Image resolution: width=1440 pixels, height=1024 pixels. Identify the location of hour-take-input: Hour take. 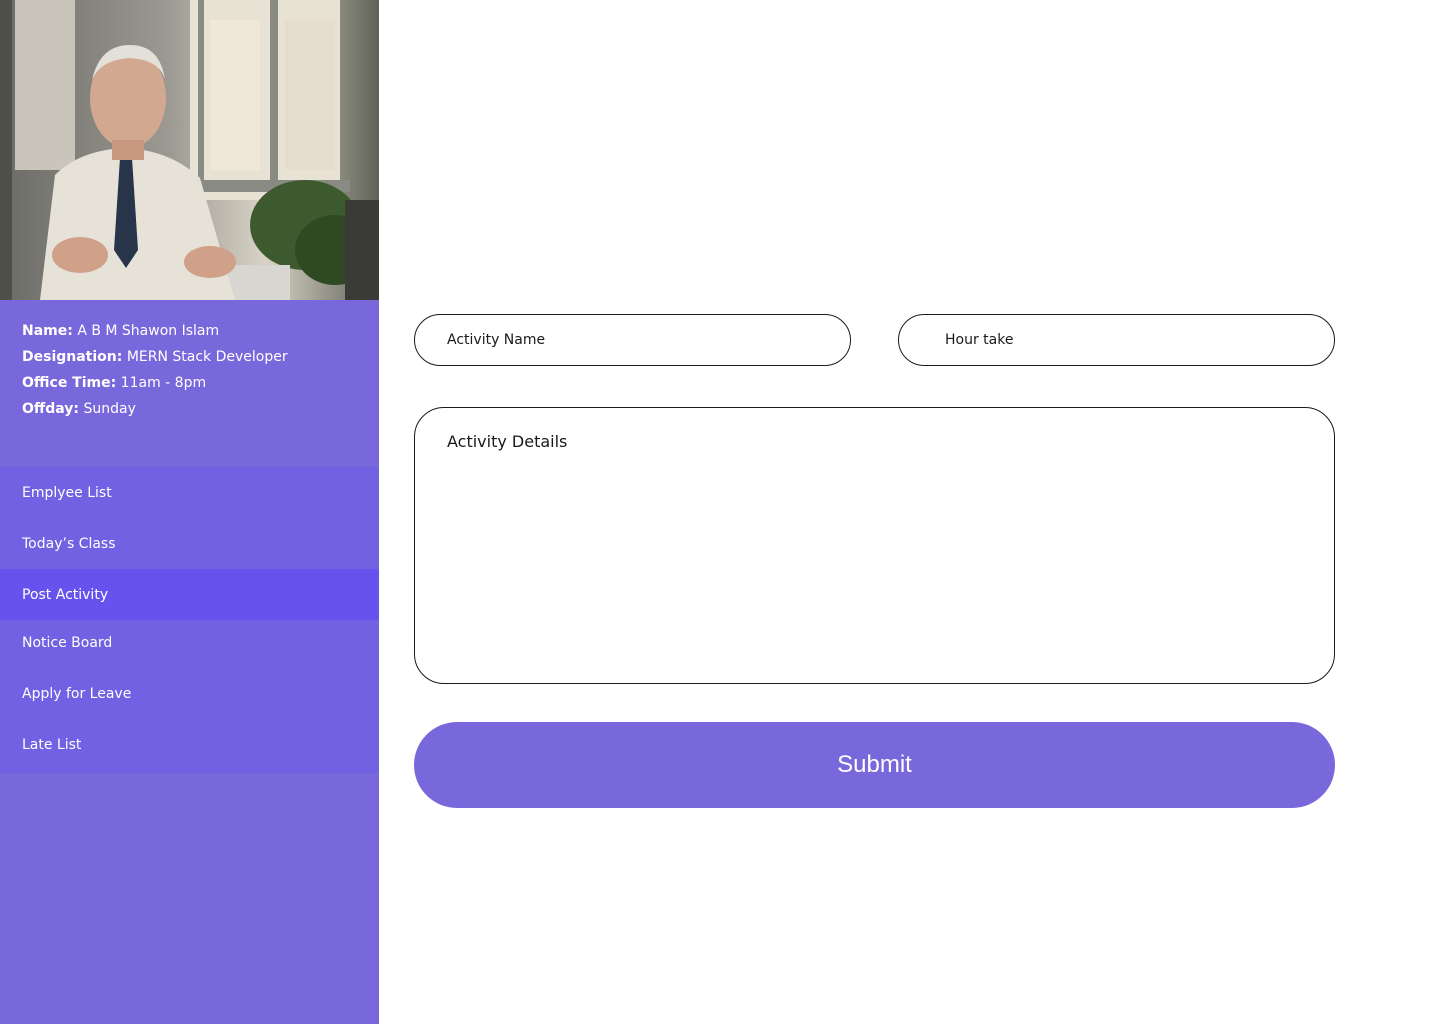
(1116, 340).